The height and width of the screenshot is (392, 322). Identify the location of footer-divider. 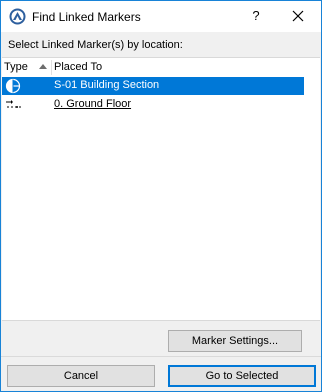
(161, 356).